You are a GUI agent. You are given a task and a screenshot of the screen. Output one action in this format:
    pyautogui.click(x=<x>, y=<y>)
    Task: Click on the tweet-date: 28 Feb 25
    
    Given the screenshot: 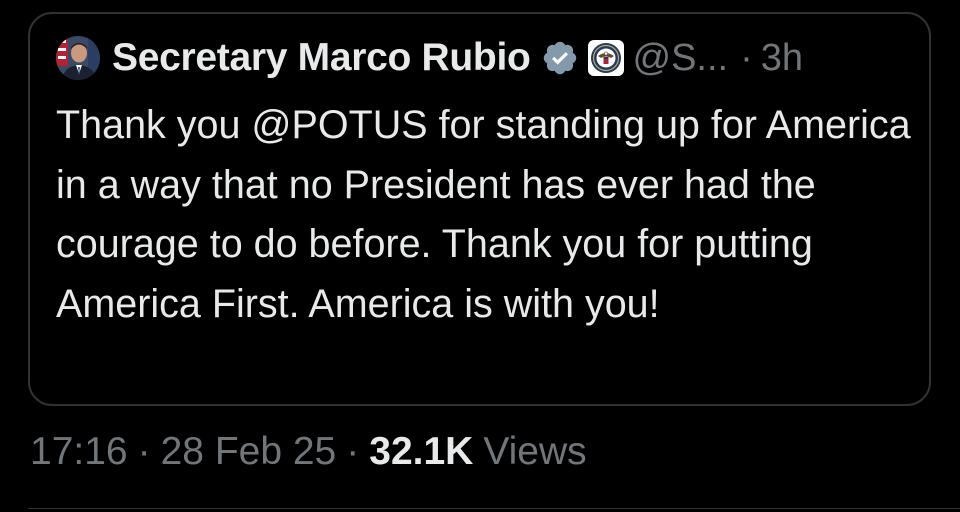 What is the action you would take?
    pyautogui.click(x=249, y=452)
    